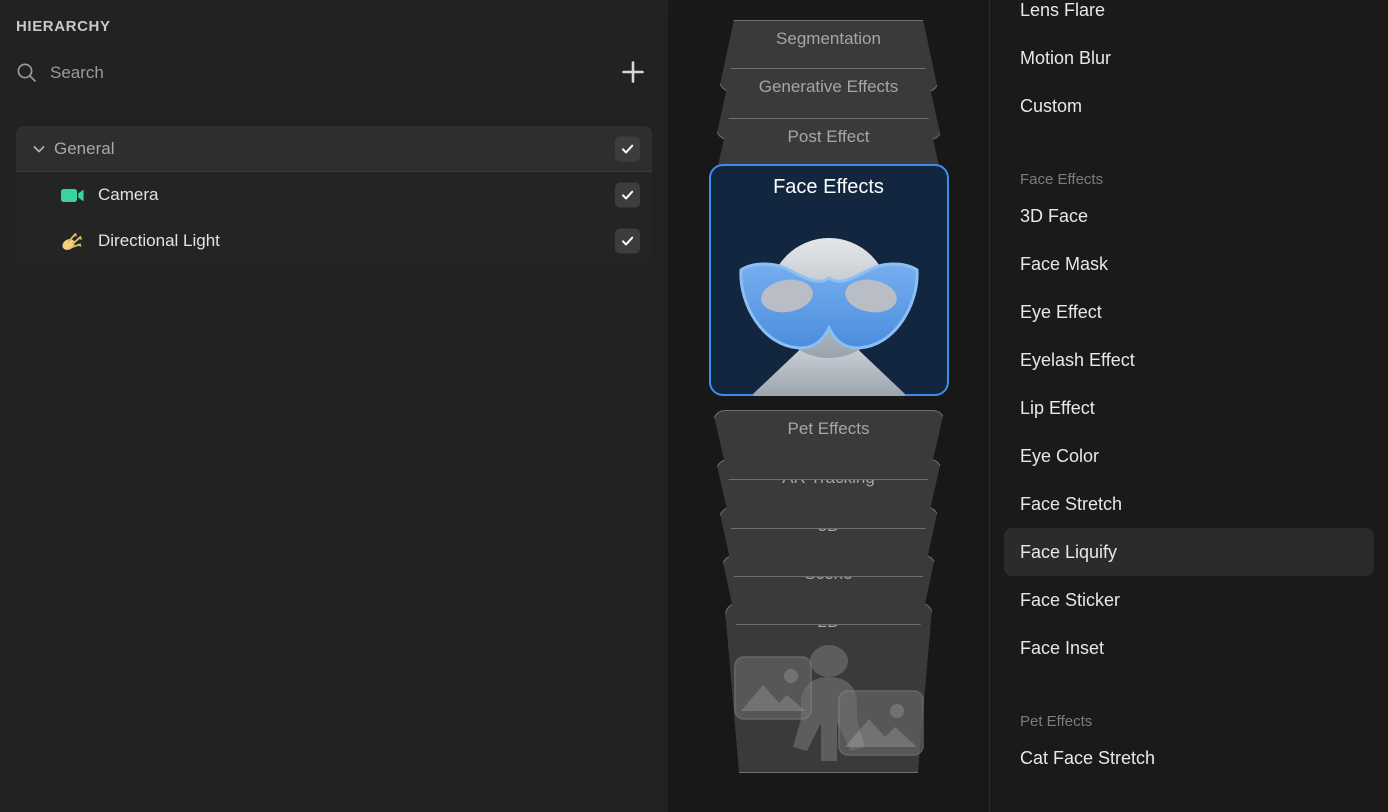 Image resolution: width=1388 pixels, height=812 pixels. Describe the element at coordinates (159, 240) in the screenshot. I see `tree-row-label: Directional Light` at that location.